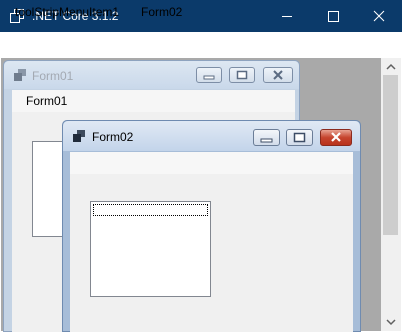  I want to click on form01-close-button, so click(278, 75).